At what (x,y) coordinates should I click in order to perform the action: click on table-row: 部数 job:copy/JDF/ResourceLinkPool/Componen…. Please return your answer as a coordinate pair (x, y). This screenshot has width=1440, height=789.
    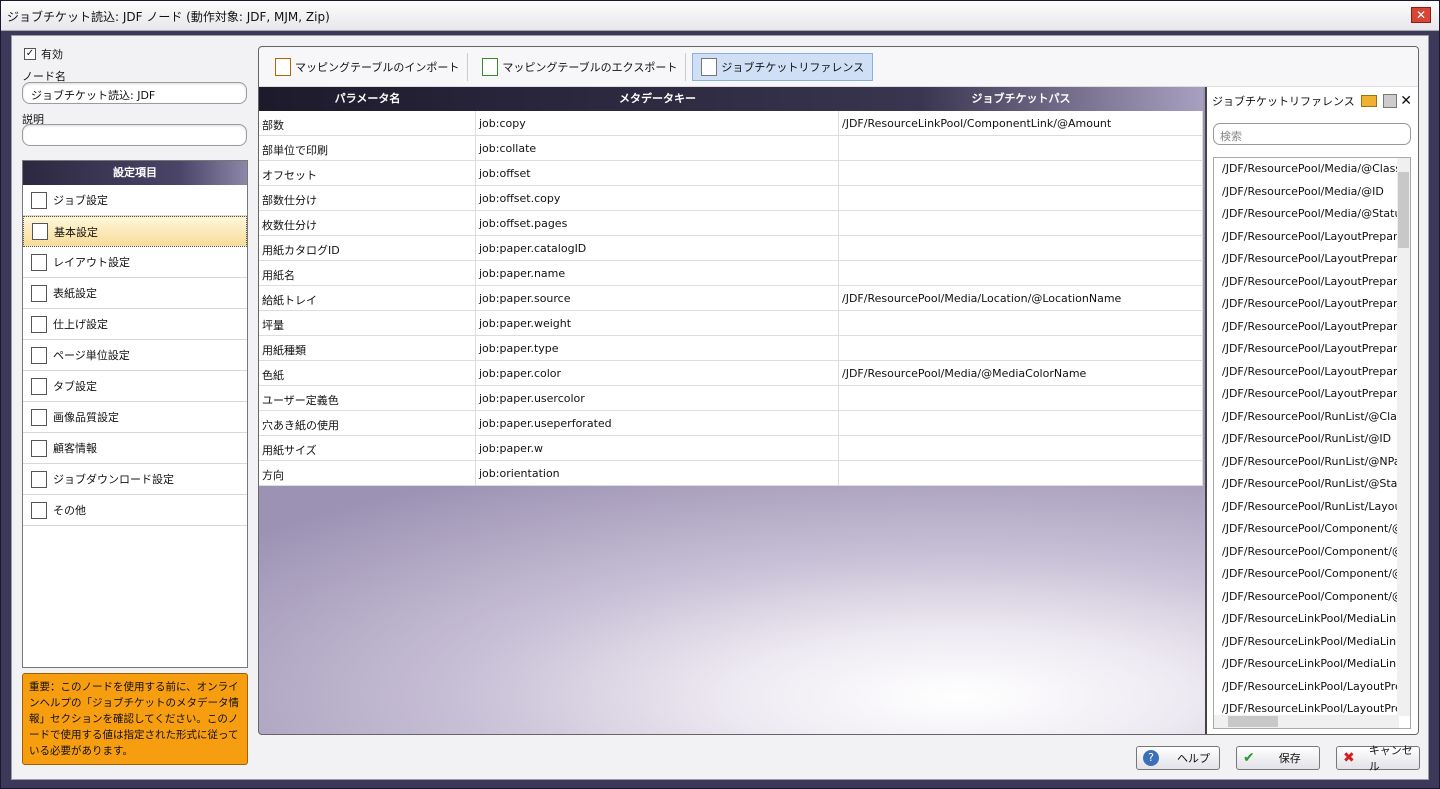
    Looking at the image, I should click on (731, 123).